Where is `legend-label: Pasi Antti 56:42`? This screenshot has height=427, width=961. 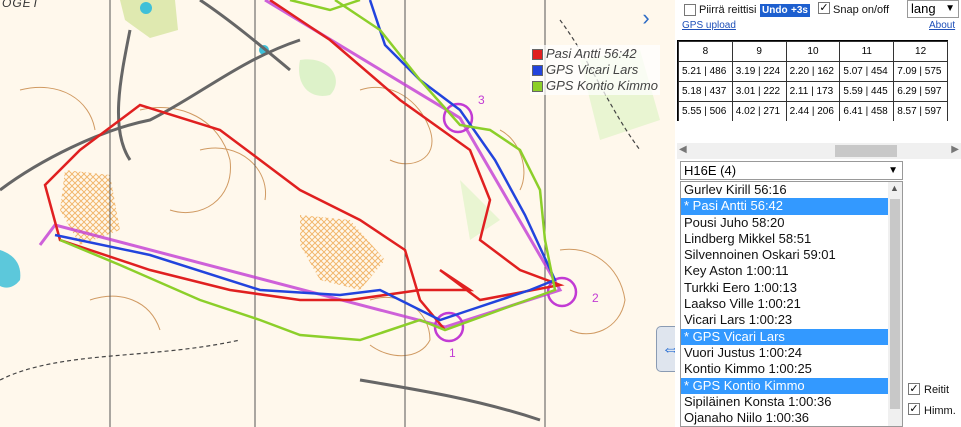 legend-label: Pasi Antti 56:42 is located at coordinates (591, 53).